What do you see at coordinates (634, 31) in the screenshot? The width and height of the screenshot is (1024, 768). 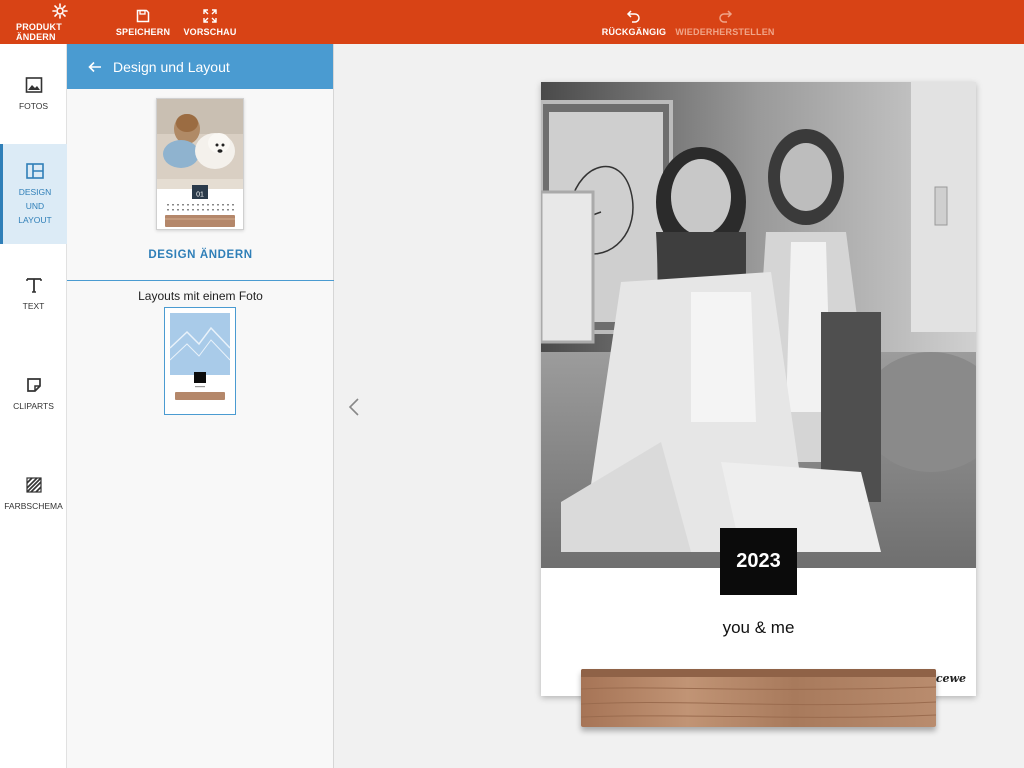 I see `undo-label: RÜCKGÄNGIG` at bounding box center [634, 31].